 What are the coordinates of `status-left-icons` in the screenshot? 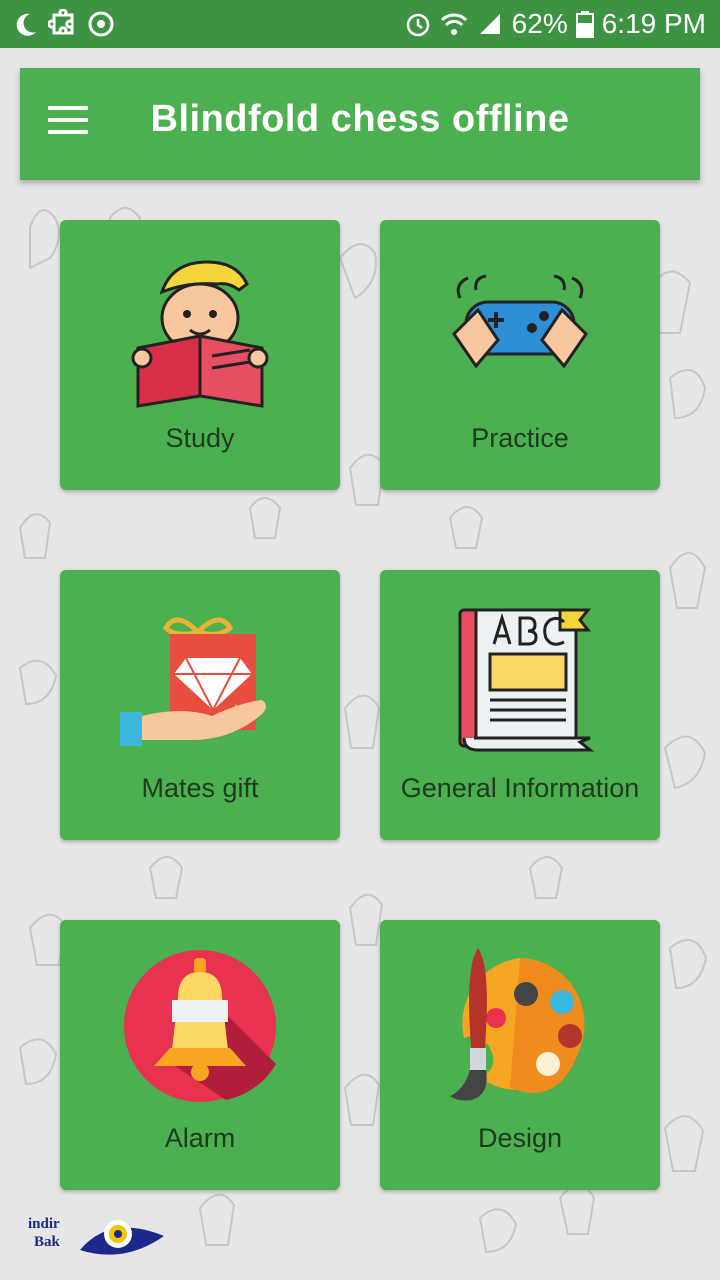 It's located at (64, 24).